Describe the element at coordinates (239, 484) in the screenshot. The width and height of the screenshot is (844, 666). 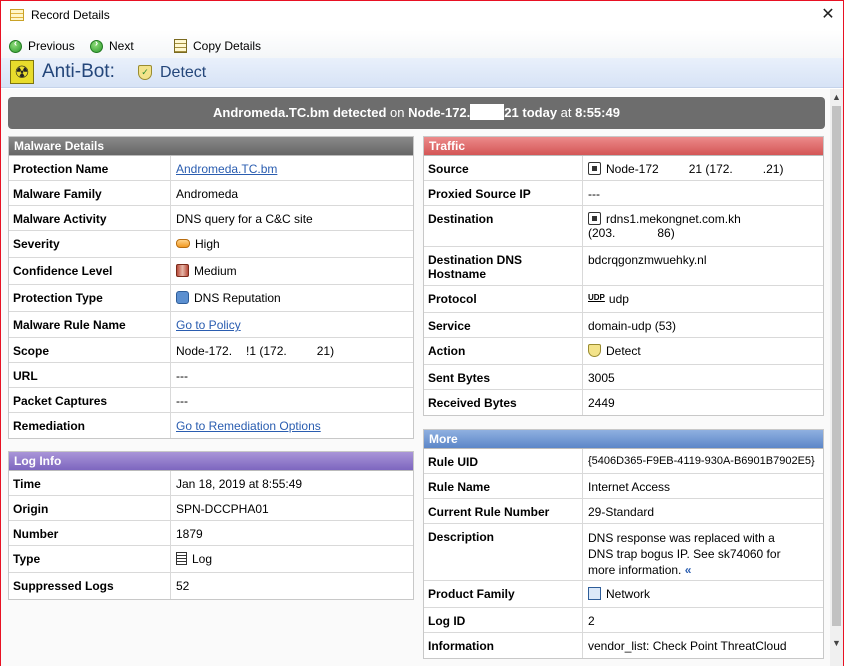
I see `field-value: Jan 18, 2019 at 8:55:49` at that location.